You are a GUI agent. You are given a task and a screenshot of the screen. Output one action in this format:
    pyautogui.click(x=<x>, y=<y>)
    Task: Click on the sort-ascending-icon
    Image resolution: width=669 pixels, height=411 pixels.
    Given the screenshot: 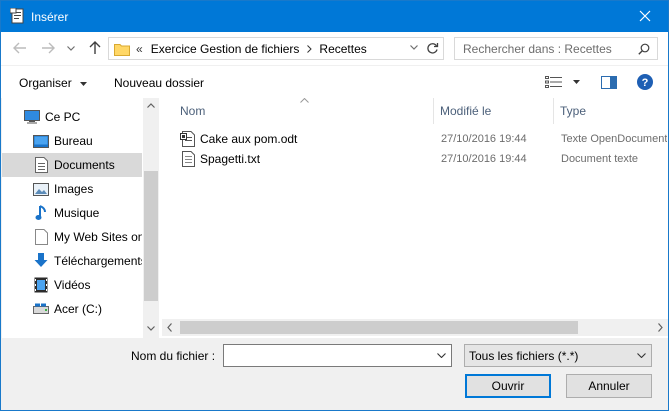 What is the action you would take?
    pyautogui.click(x=304, y=100)
    